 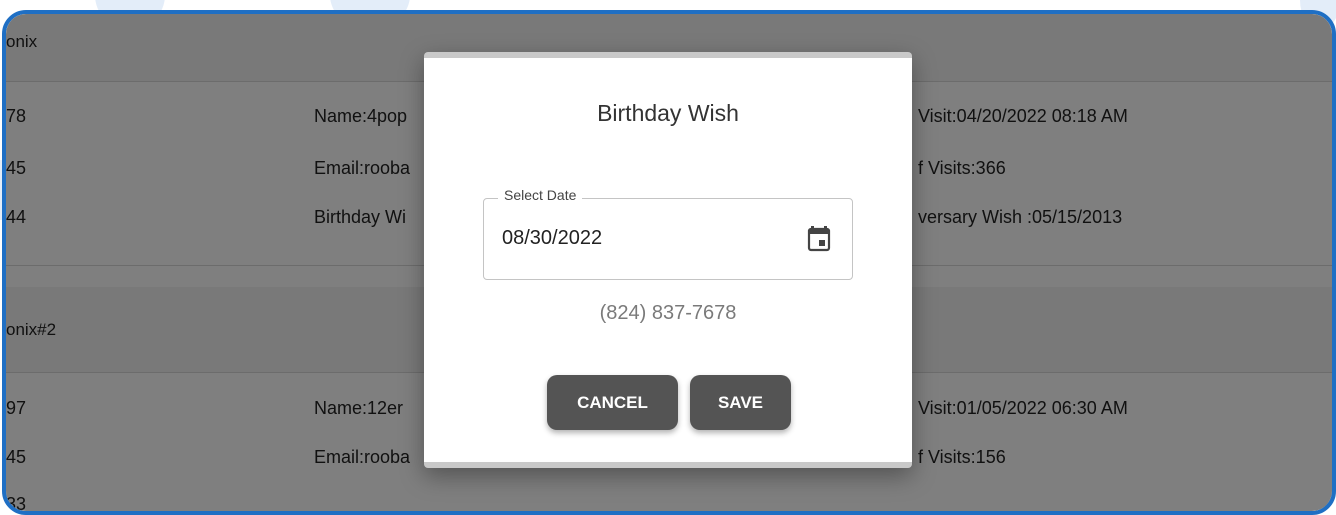 I want to click on select-date-label: Select Date, so click(x=540, y=195).